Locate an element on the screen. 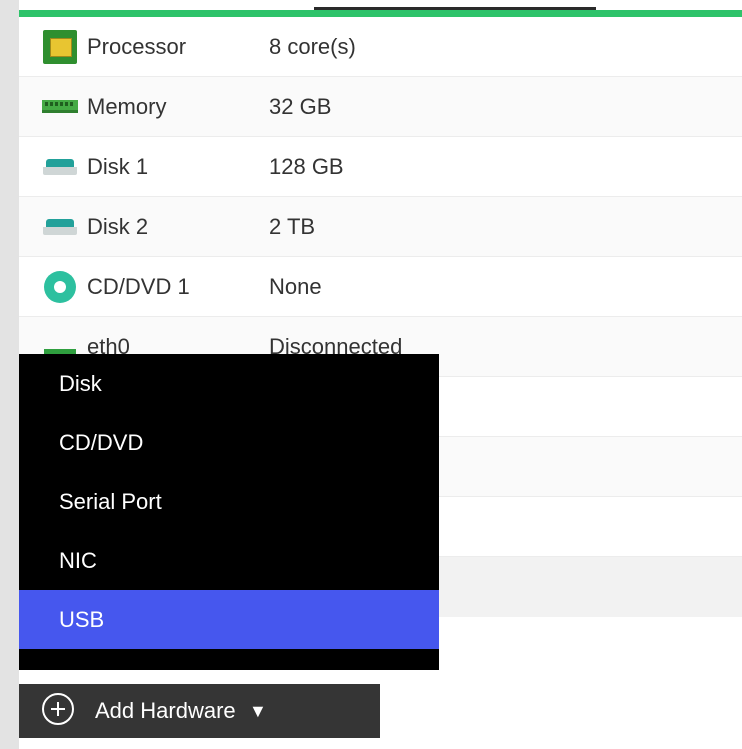 This screenshot has width=742, height=749. hardware-name: CD/DVD 1 is located at coordinates (138, 286).